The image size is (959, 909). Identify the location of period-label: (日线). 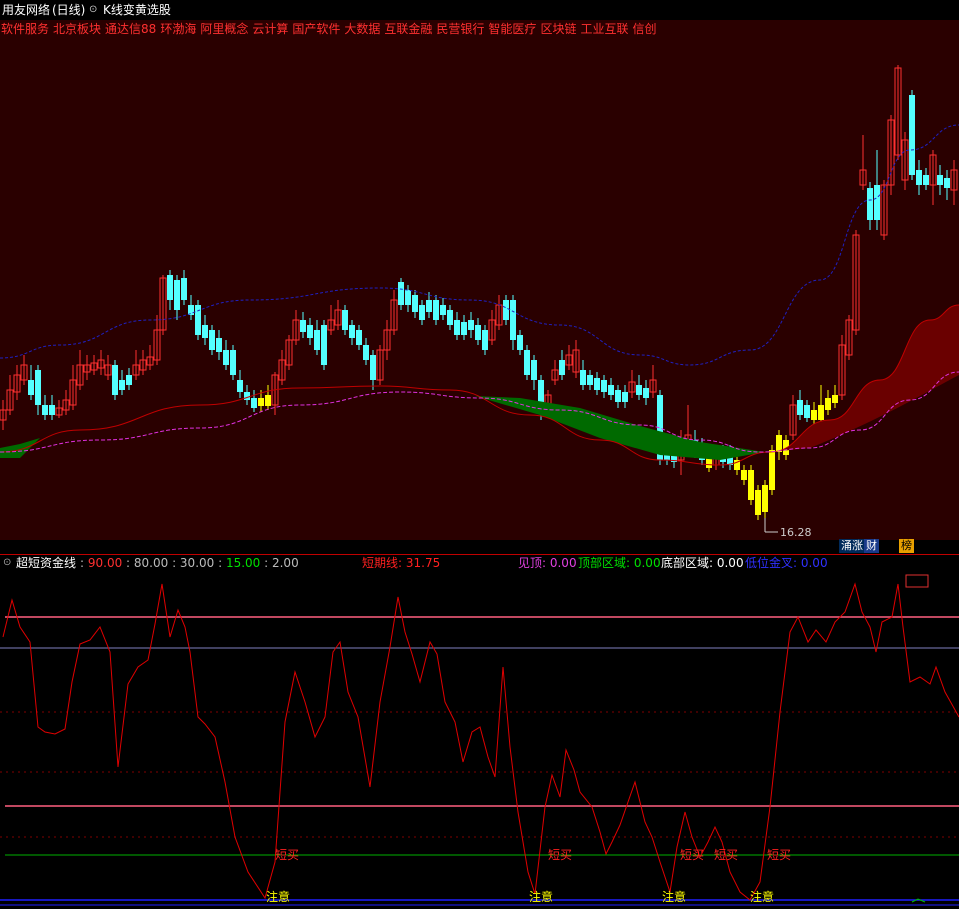
(68, 10).